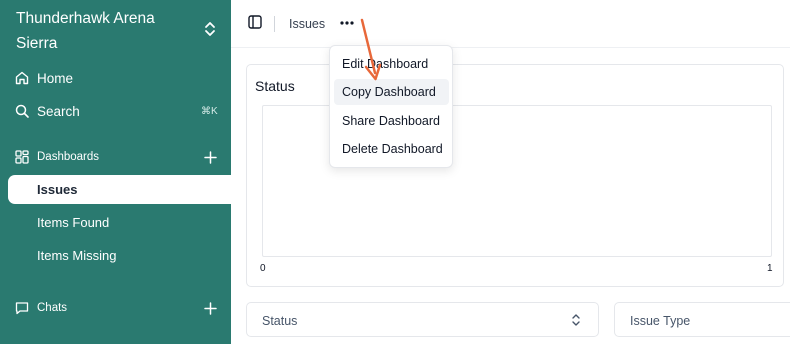  Describe the element at coordinates (307, 24) in the screenshot. I see `breadcrumb: Issues` at that location.